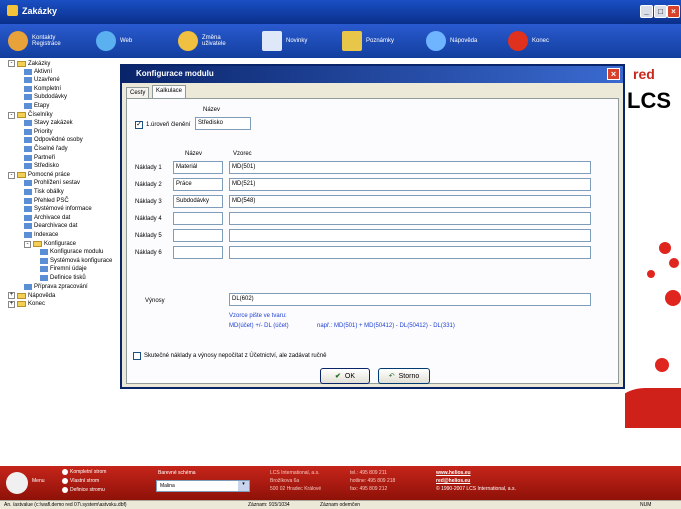 This screenshot has height=509, width=681. I want to click on cost-row-label: Náklady 1, so click(148, 168).